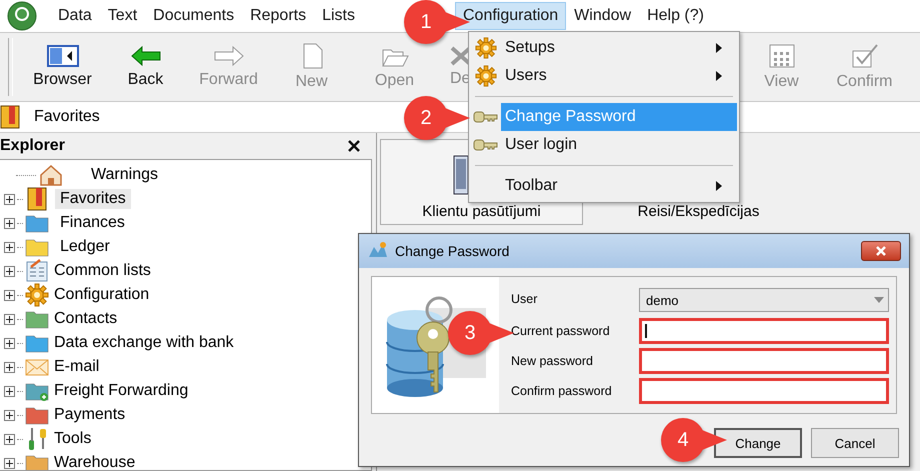 The image size is (920, 471). I want to click on dialog-title: Change Password, so click(452, 251).